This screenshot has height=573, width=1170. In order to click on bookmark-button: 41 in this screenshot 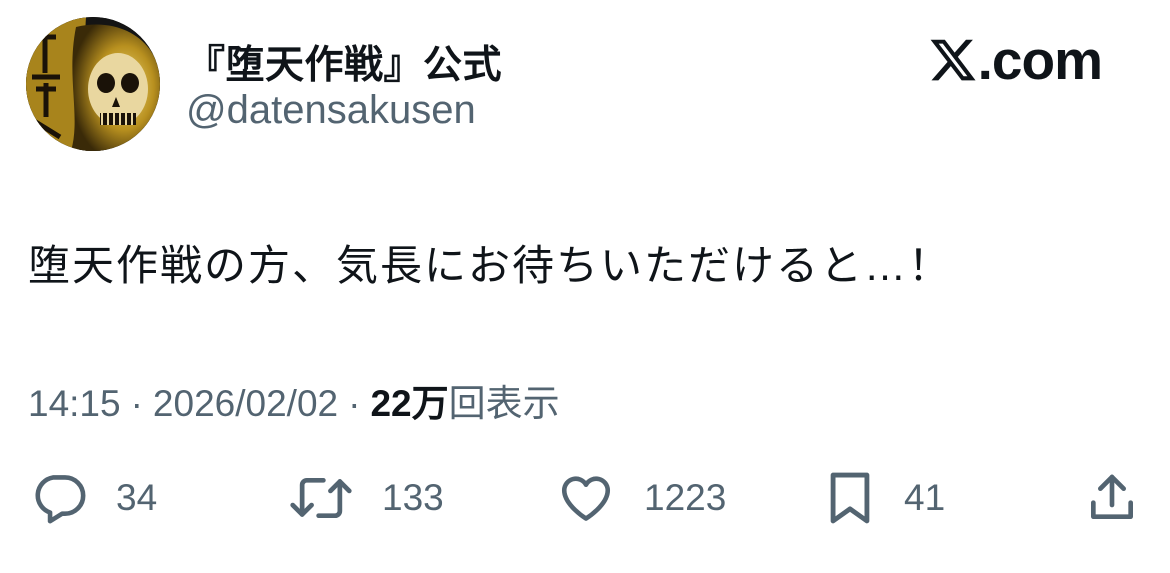, I will do `click(884, 498)`.